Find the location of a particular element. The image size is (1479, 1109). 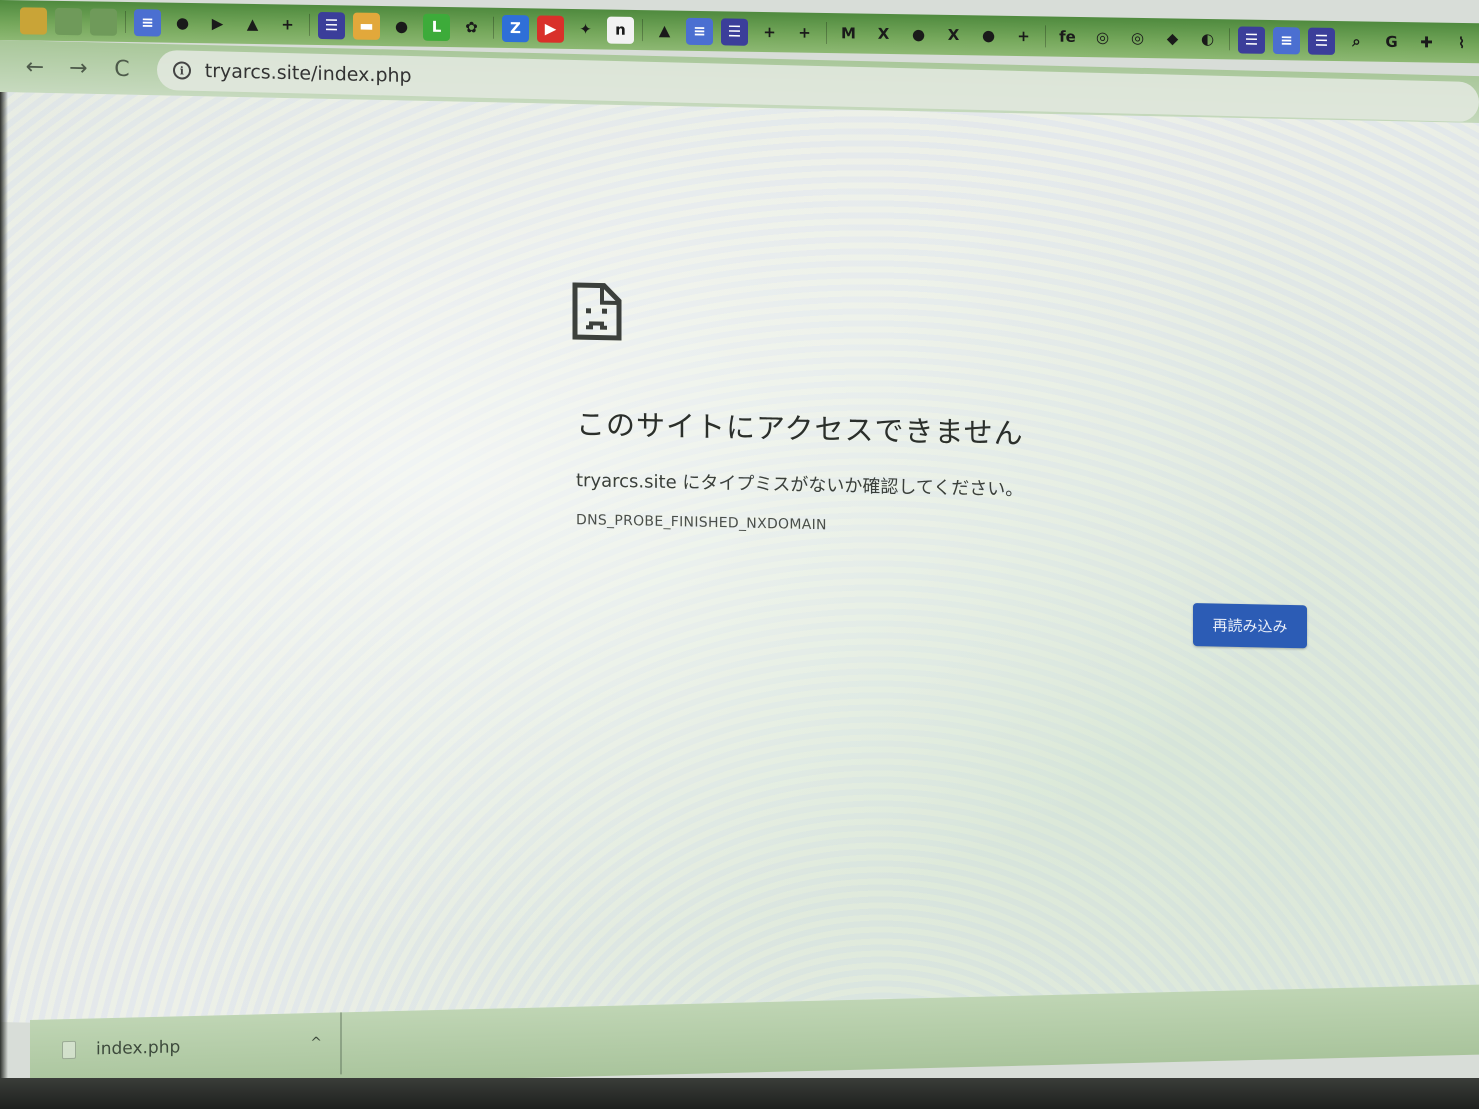

forward-arrow-icon: → is located at coordinates (79, 68).